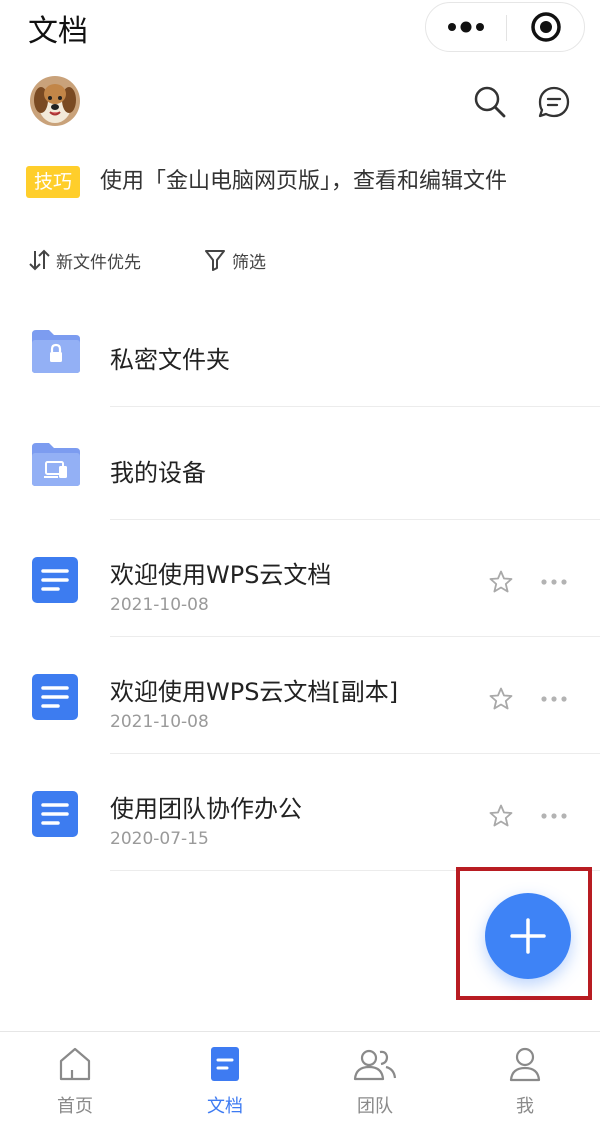 The width and height of the screenshot is (600, 1130). I want to click on list-item-file-2: 欢迎使用WPS云文档[副本] 2021-10-08, so click(300, 696).